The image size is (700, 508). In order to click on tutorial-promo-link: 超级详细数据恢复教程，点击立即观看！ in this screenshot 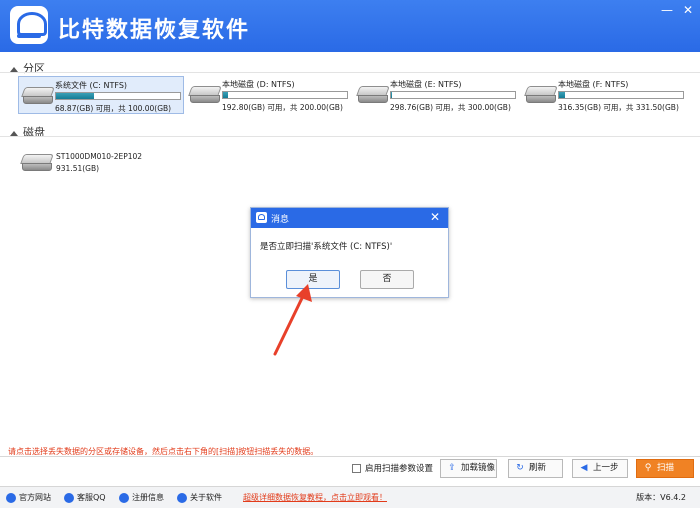, I will do `click(315, 497)`.